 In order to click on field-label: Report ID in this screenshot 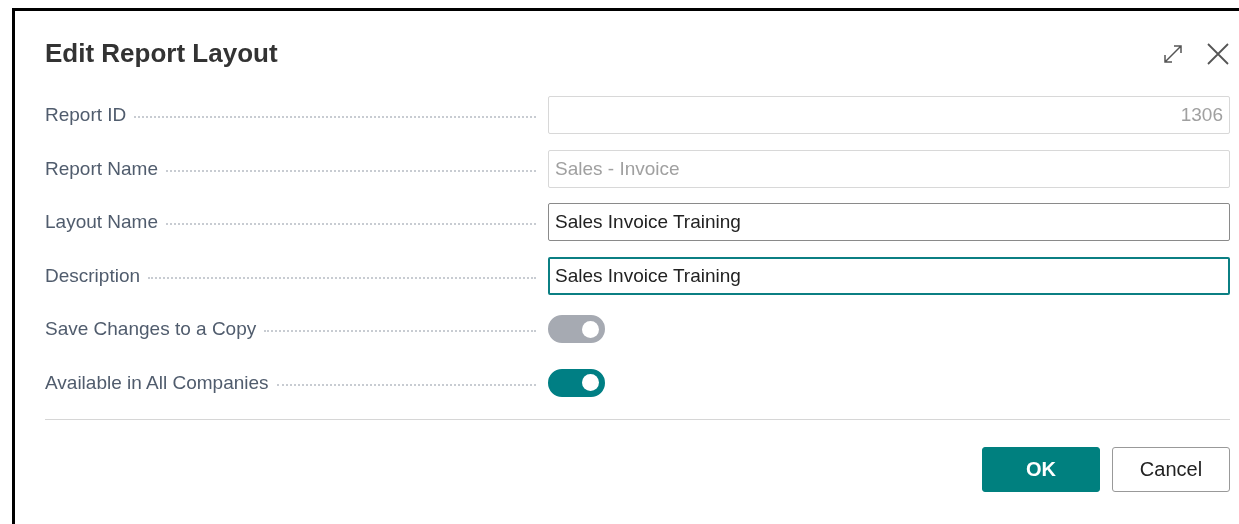, I will do `click(86, 115)`.